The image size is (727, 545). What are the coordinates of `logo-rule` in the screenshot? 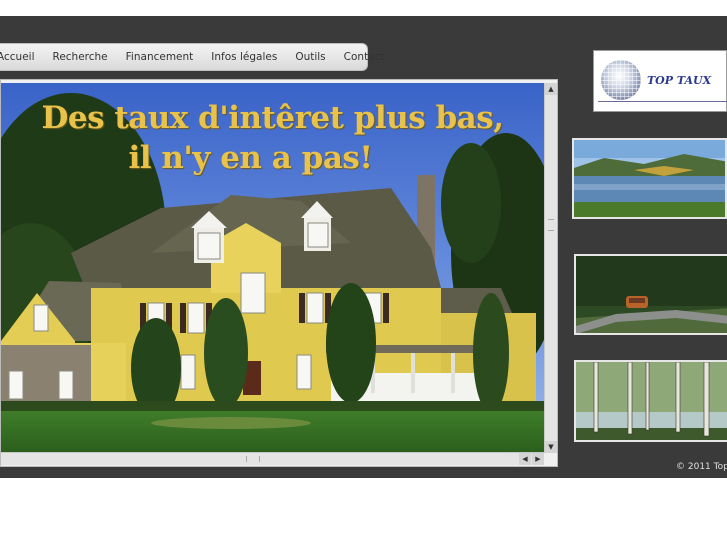 It's located at (662, 101).